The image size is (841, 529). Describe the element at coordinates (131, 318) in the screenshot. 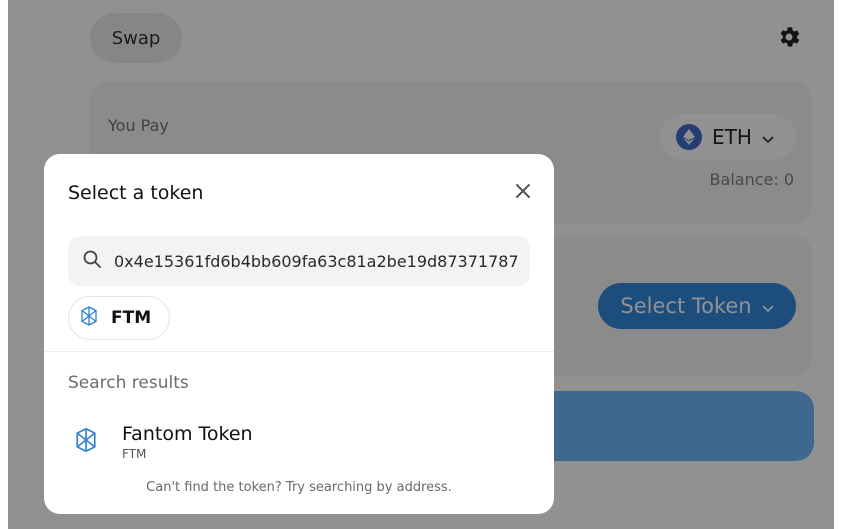

I see `common-token-label: FTM` at that location.